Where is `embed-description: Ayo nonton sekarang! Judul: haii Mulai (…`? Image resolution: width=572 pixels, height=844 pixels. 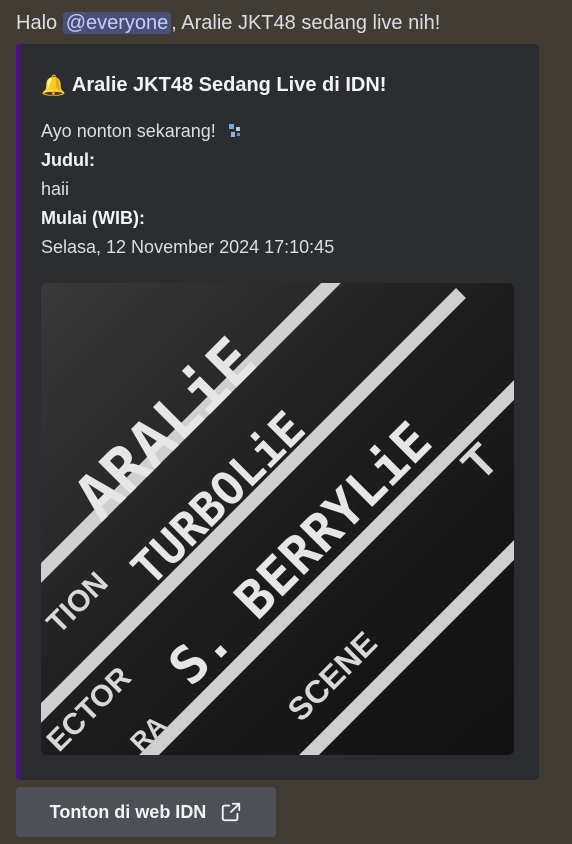
embed-description: Ayo nonton sekarang! Judul: haii Mulai (… is located at coordinates (187, 189).